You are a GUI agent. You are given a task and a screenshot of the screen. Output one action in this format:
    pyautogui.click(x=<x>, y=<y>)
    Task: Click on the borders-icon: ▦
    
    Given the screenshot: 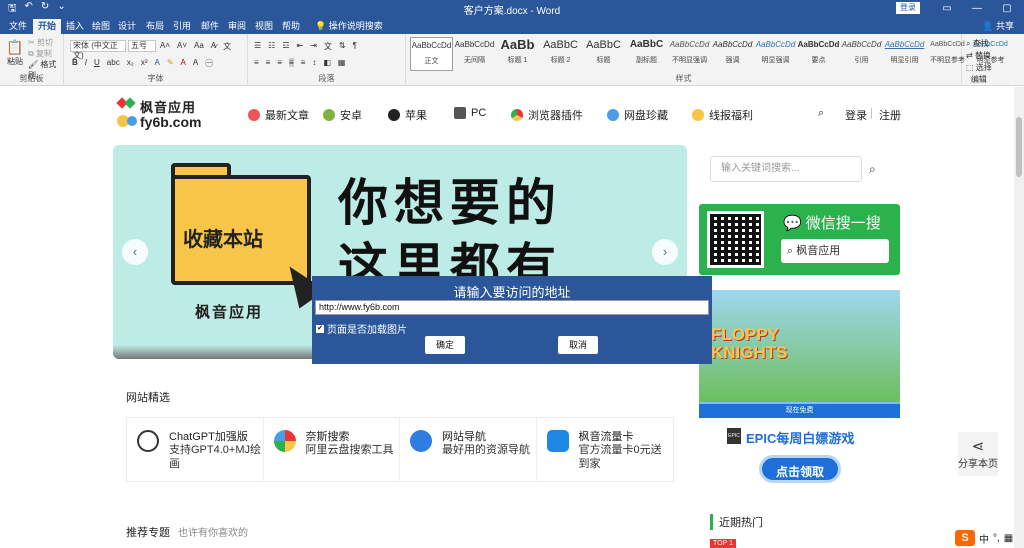 What is the action you would take?
    pyautogui.click(x=342, y=62)
    